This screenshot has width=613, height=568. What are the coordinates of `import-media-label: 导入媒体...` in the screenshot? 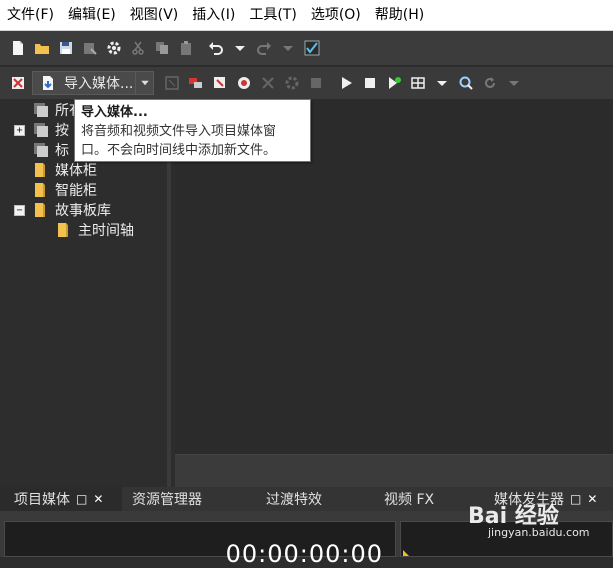 It's located at (99, 84).